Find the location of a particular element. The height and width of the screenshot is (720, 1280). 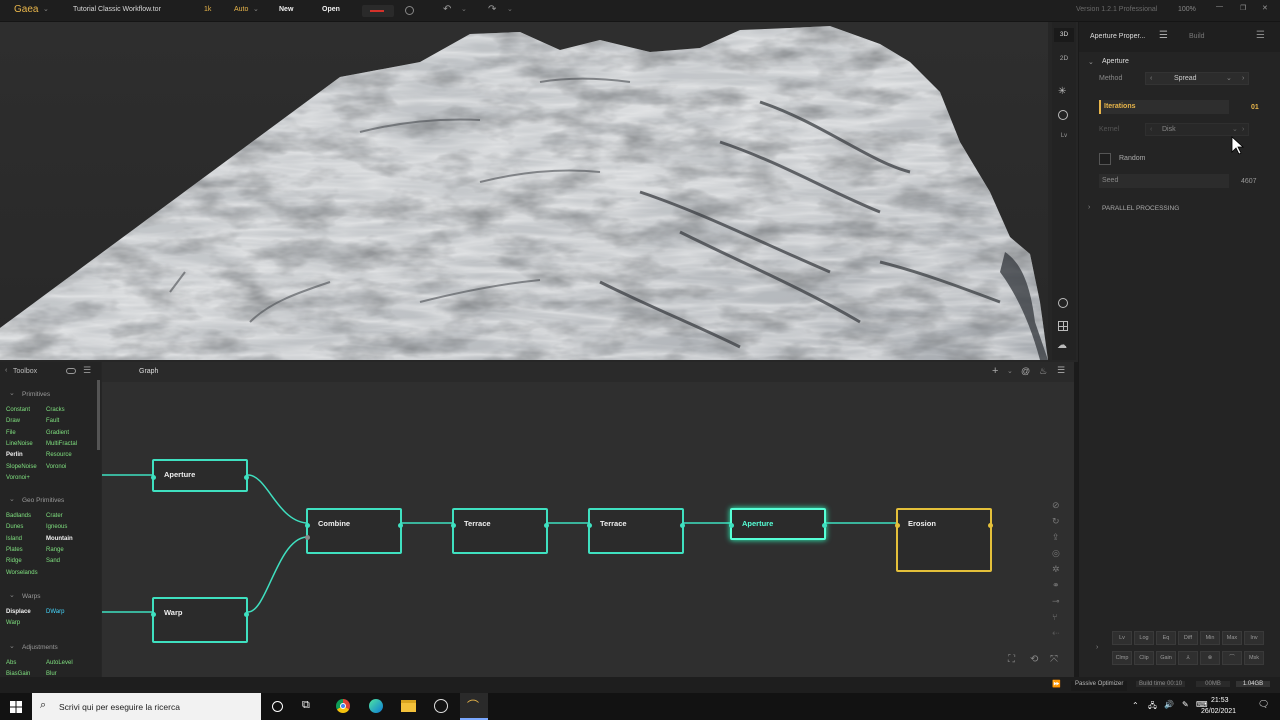

toolbox-item: Constant is located at coordinates (18, 410).